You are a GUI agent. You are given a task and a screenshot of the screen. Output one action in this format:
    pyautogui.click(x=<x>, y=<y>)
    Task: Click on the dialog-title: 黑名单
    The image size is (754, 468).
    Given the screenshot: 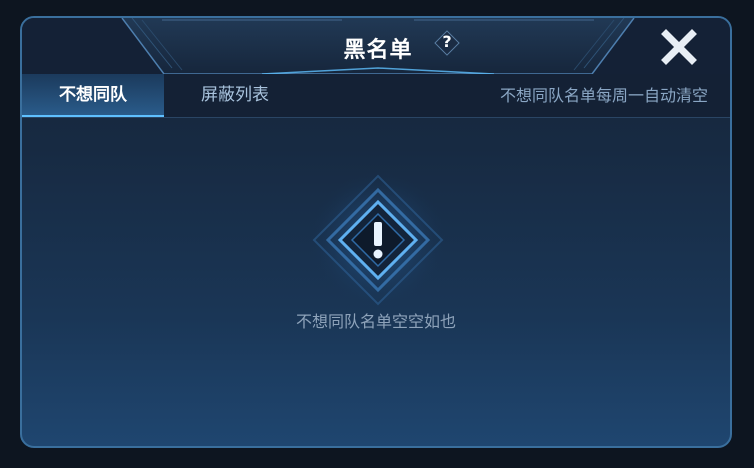 What is the action you would take?
    pyautogui.click(x=378, y=50)
    